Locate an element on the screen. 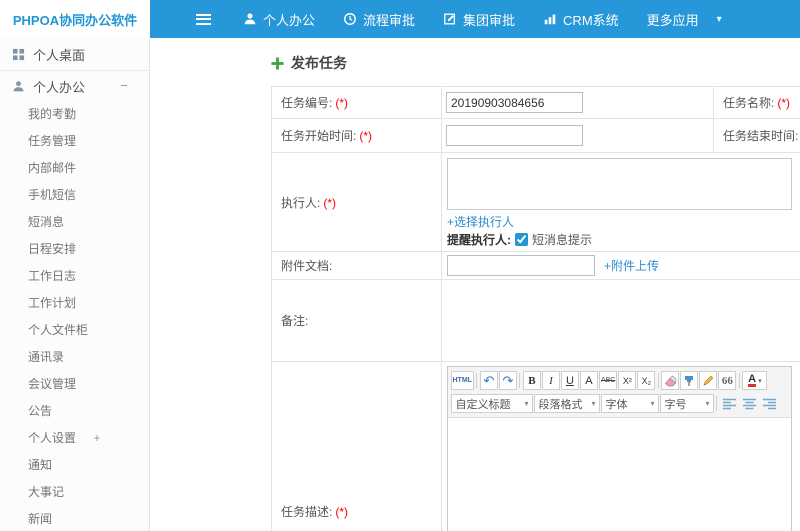  eraser-icon is located at coordinates (670, 380).